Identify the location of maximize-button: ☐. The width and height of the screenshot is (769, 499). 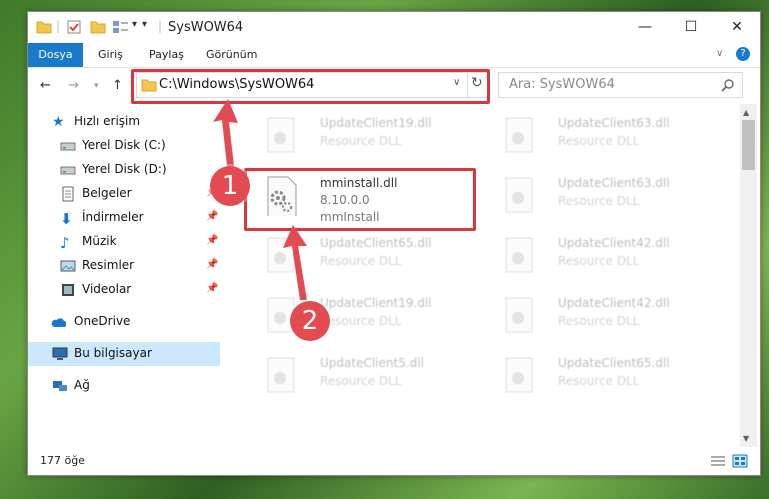
(691, 27).